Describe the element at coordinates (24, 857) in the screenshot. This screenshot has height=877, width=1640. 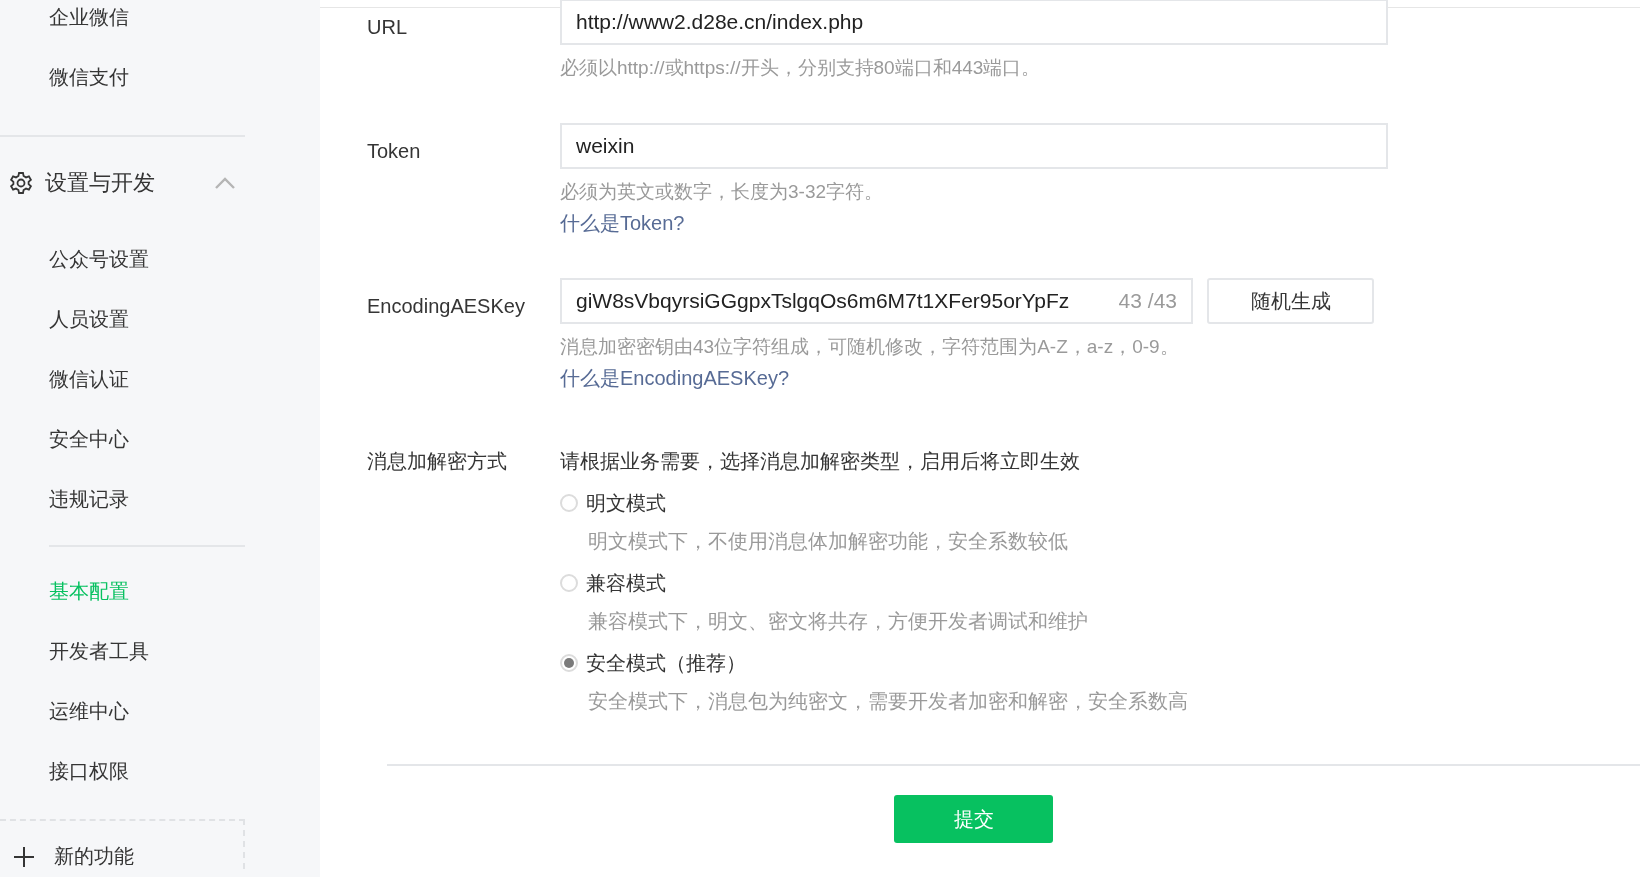
I see `plus-icon` at that location.